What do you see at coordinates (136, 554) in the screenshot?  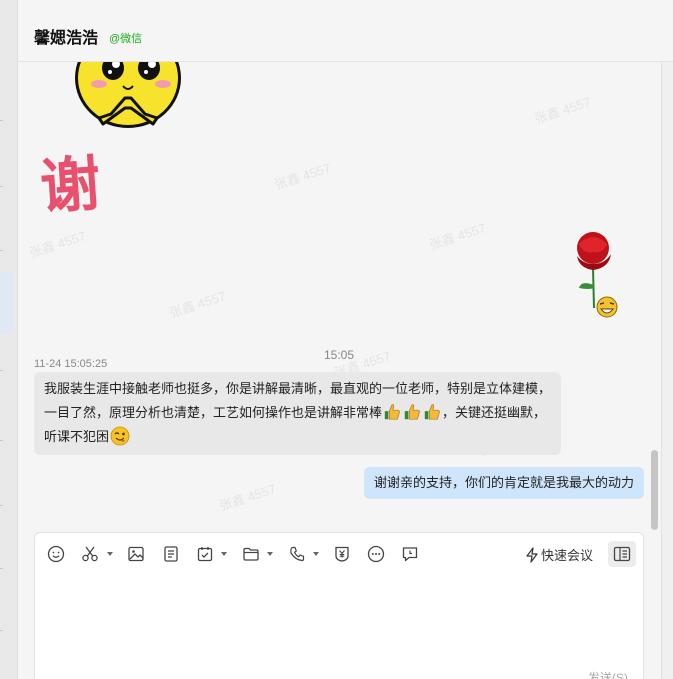 I see `image-icon` at bounding box center [136, 554].